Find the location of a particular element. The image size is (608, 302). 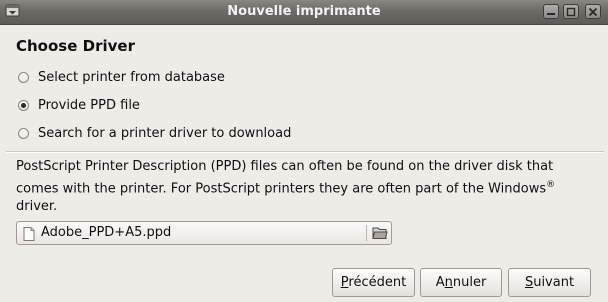

option-label: Provide PPD file is located at coordinates (89, 105).